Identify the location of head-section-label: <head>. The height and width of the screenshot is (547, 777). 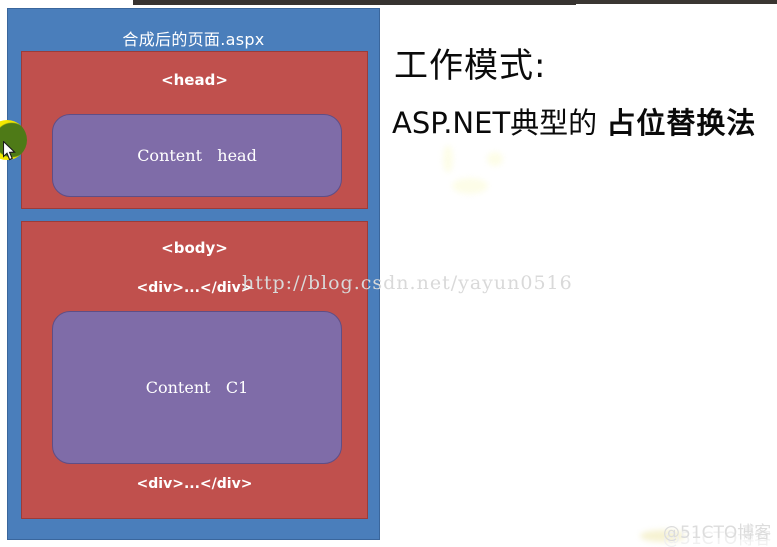
(194, 80).